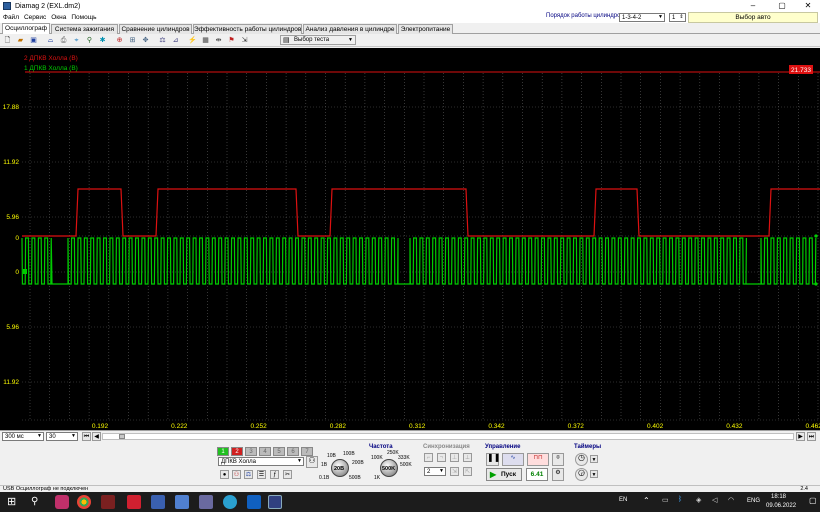  I want to click on zoom-select: 30 ▼, so click(62, 436).